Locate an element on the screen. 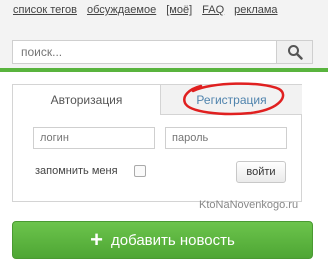 Image resolution: width=328 pixels, height=269 pixels. login-field is located at coordinates (94, 138).